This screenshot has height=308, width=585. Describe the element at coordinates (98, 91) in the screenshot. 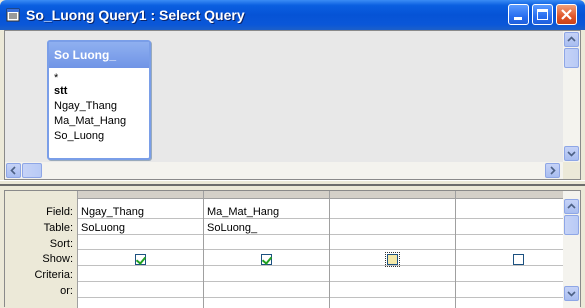

I see `field-item: stt` at that location.